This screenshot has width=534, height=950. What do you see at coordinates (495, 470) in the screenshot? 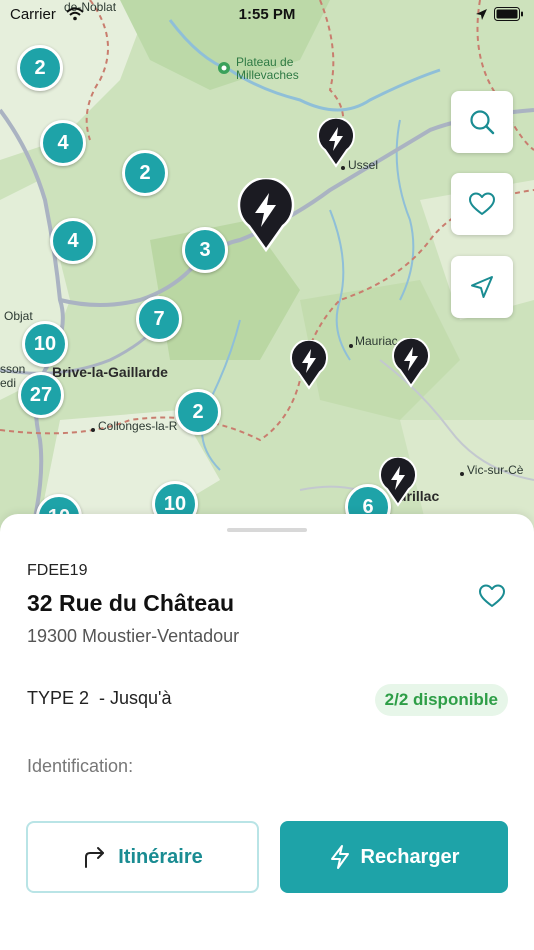
I see `map-label-vic: Vic-sur-Cè` at bounding box center [495, 470].